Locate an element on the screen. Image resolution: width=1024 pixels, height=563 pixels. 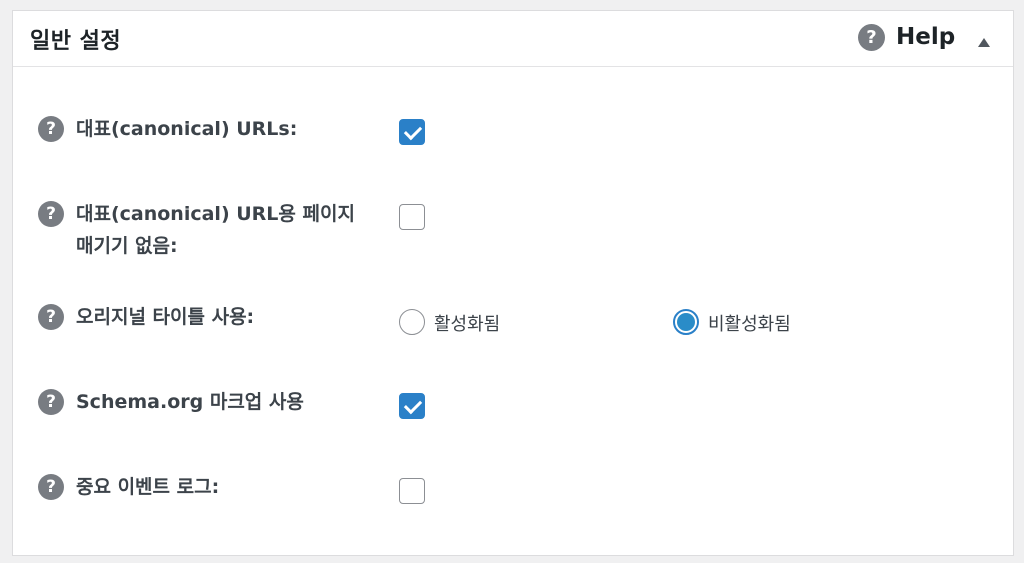
canonical-pagination-checkbox is located at coordinates (412, 217).